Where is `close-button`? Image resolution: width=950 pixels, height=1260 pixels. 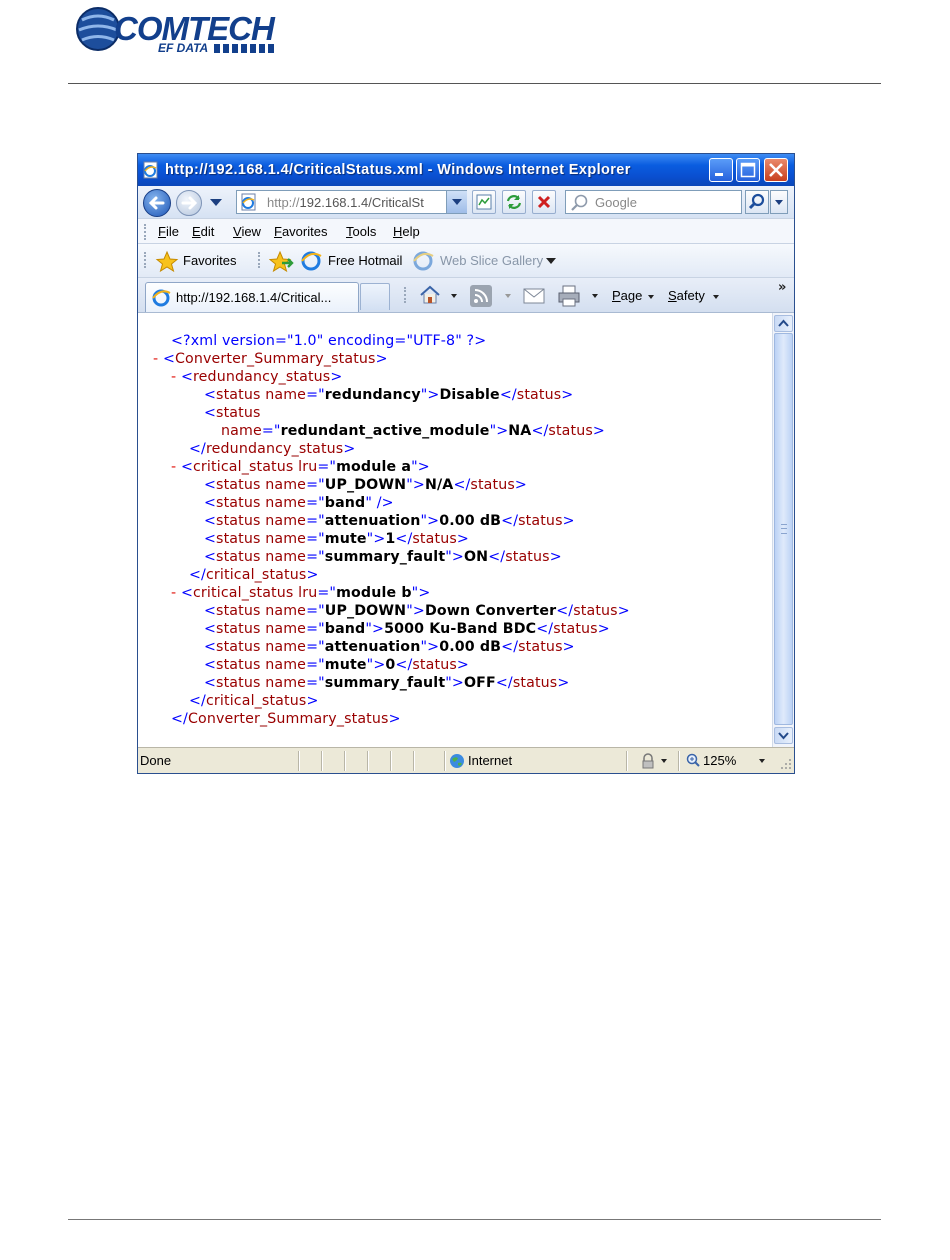
close-button is located at coordinates (776, 170).